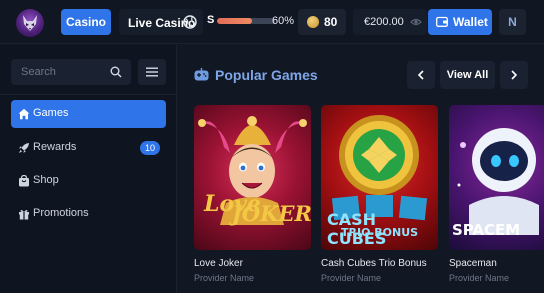 Image resolution: width=544 pixels, height=293 pixels. I want to click on search-box, so click(71, 72).